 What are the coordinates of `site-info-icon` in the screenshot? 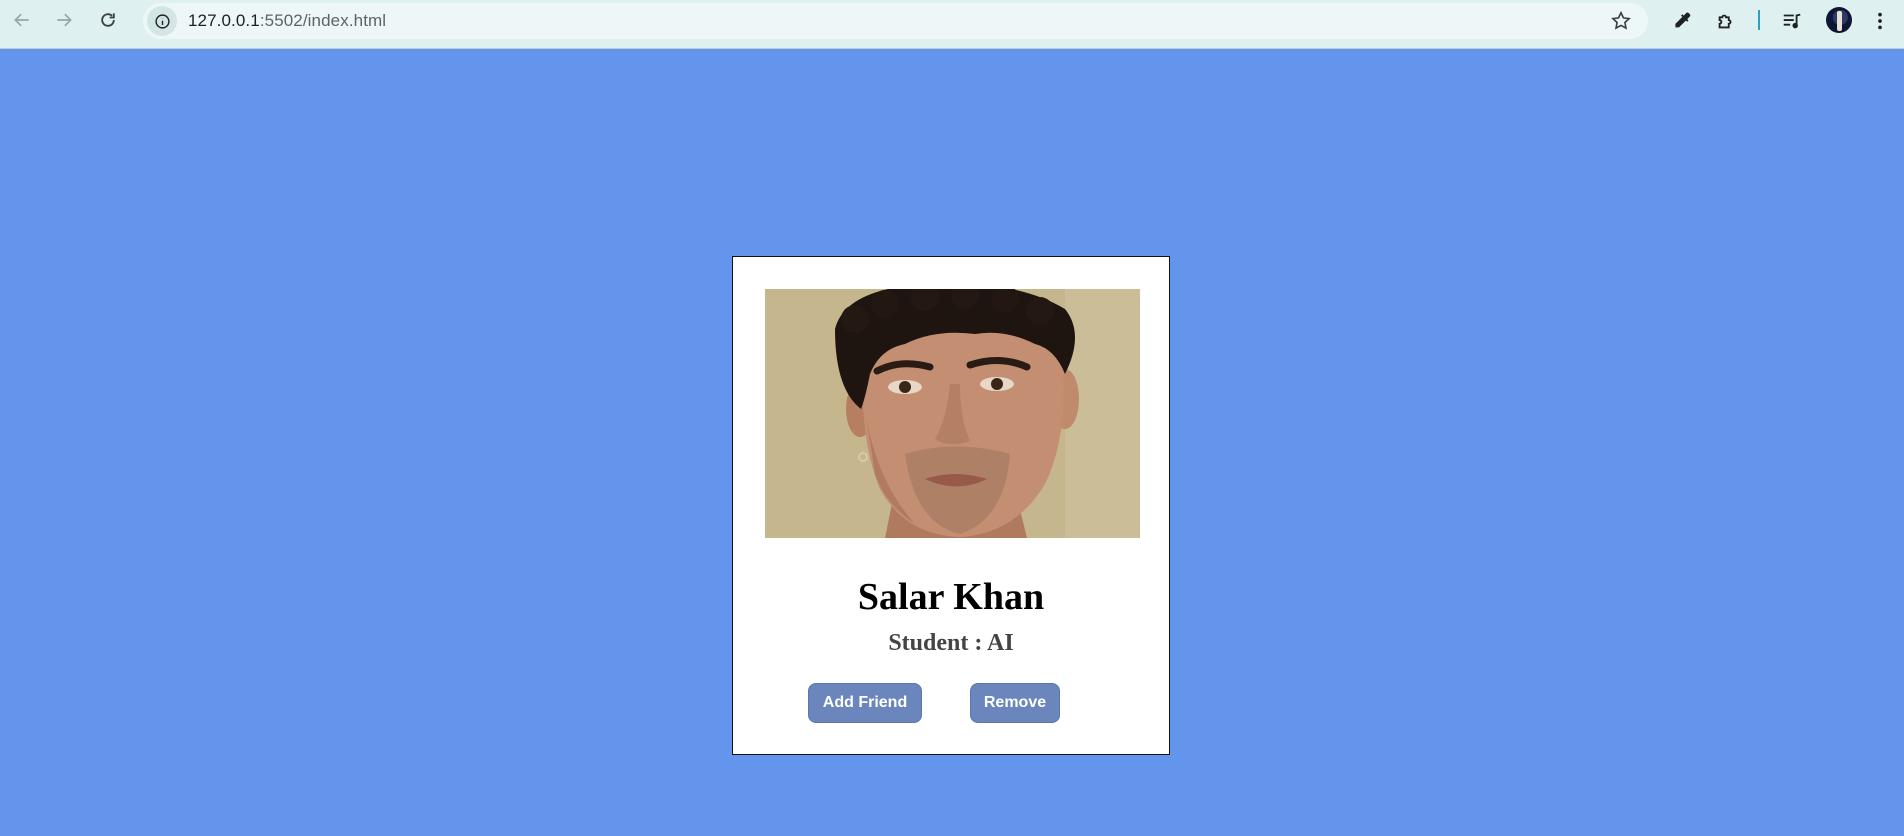 It's located at (162, 21).